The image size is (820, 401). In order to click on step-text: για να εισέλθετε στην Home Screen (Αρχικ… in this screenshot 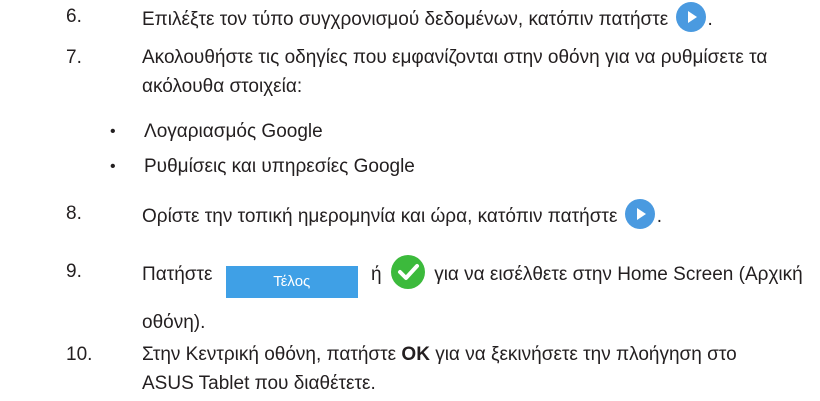, I will do `click(618, 274)`.